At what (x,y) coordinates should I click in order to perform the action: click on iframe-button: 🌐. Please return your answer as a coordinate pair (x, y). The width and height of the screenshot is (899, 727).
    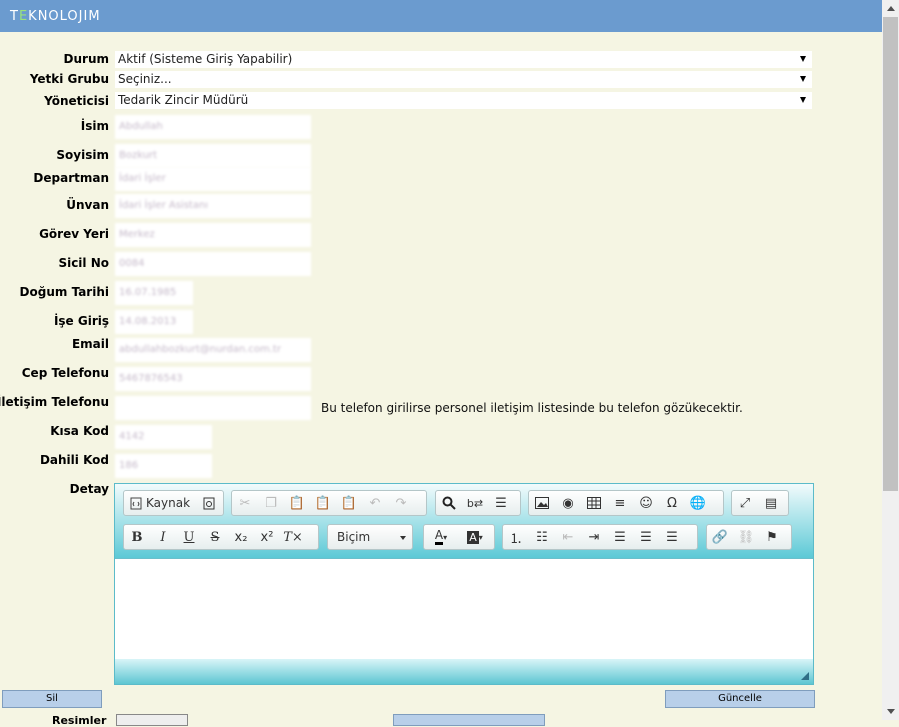
    Looking at the image, I should click on (698, 503).